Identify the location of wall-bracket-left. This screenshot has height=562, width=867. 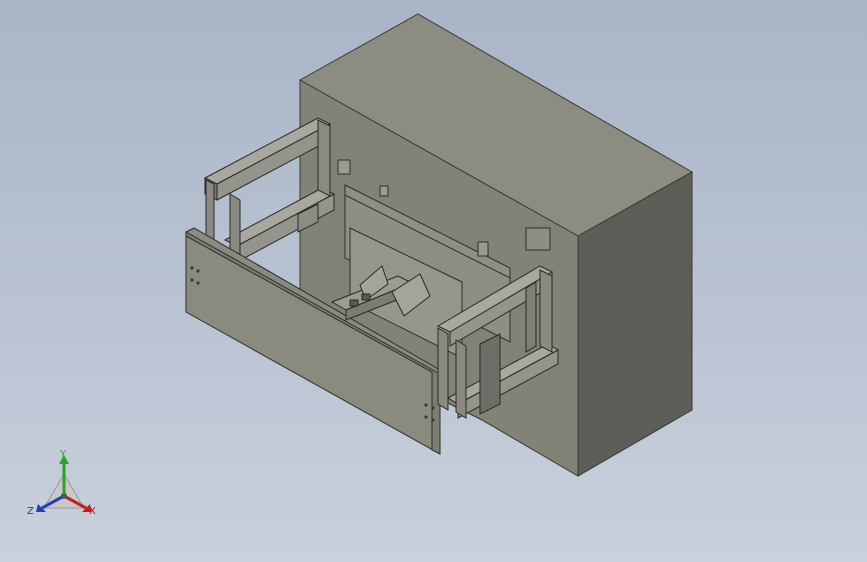
(344, 167).